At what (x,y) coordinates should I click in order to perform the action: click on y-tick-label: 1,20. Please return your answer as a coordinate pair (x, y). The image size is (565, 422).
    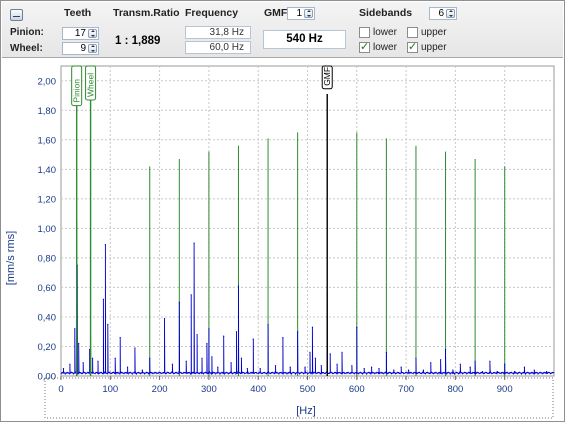
    Looking at the image, I should click on (47, 199).